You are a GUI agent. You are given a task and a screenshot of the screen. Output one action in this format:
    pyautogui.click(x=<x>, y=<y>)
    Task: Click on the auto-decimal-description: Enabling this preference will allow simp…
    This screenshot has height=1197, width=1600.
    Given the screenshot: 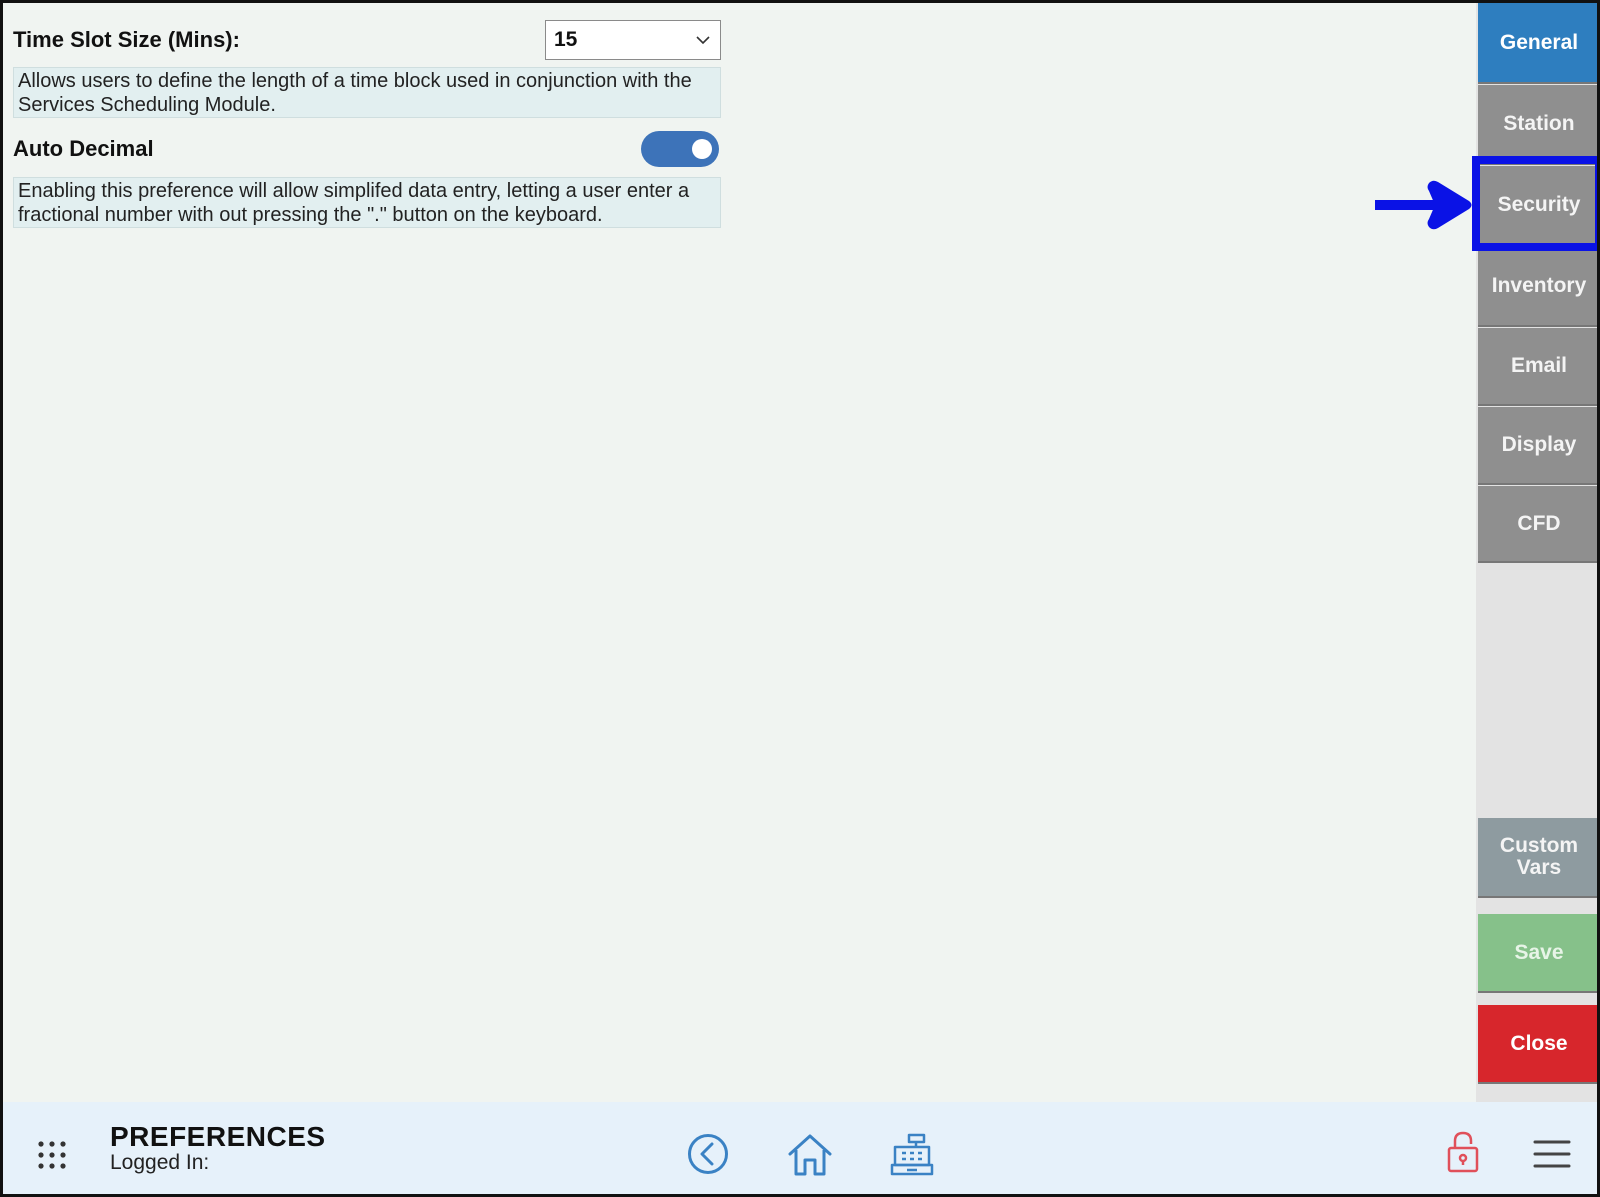 What is the action you would take?
    pyautogui.click(x=367, y=202)
    